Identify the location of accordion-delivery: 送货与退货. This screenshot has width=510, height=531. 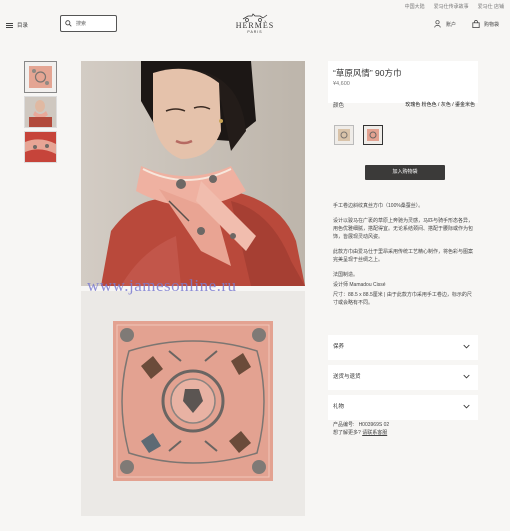
(403, 377).